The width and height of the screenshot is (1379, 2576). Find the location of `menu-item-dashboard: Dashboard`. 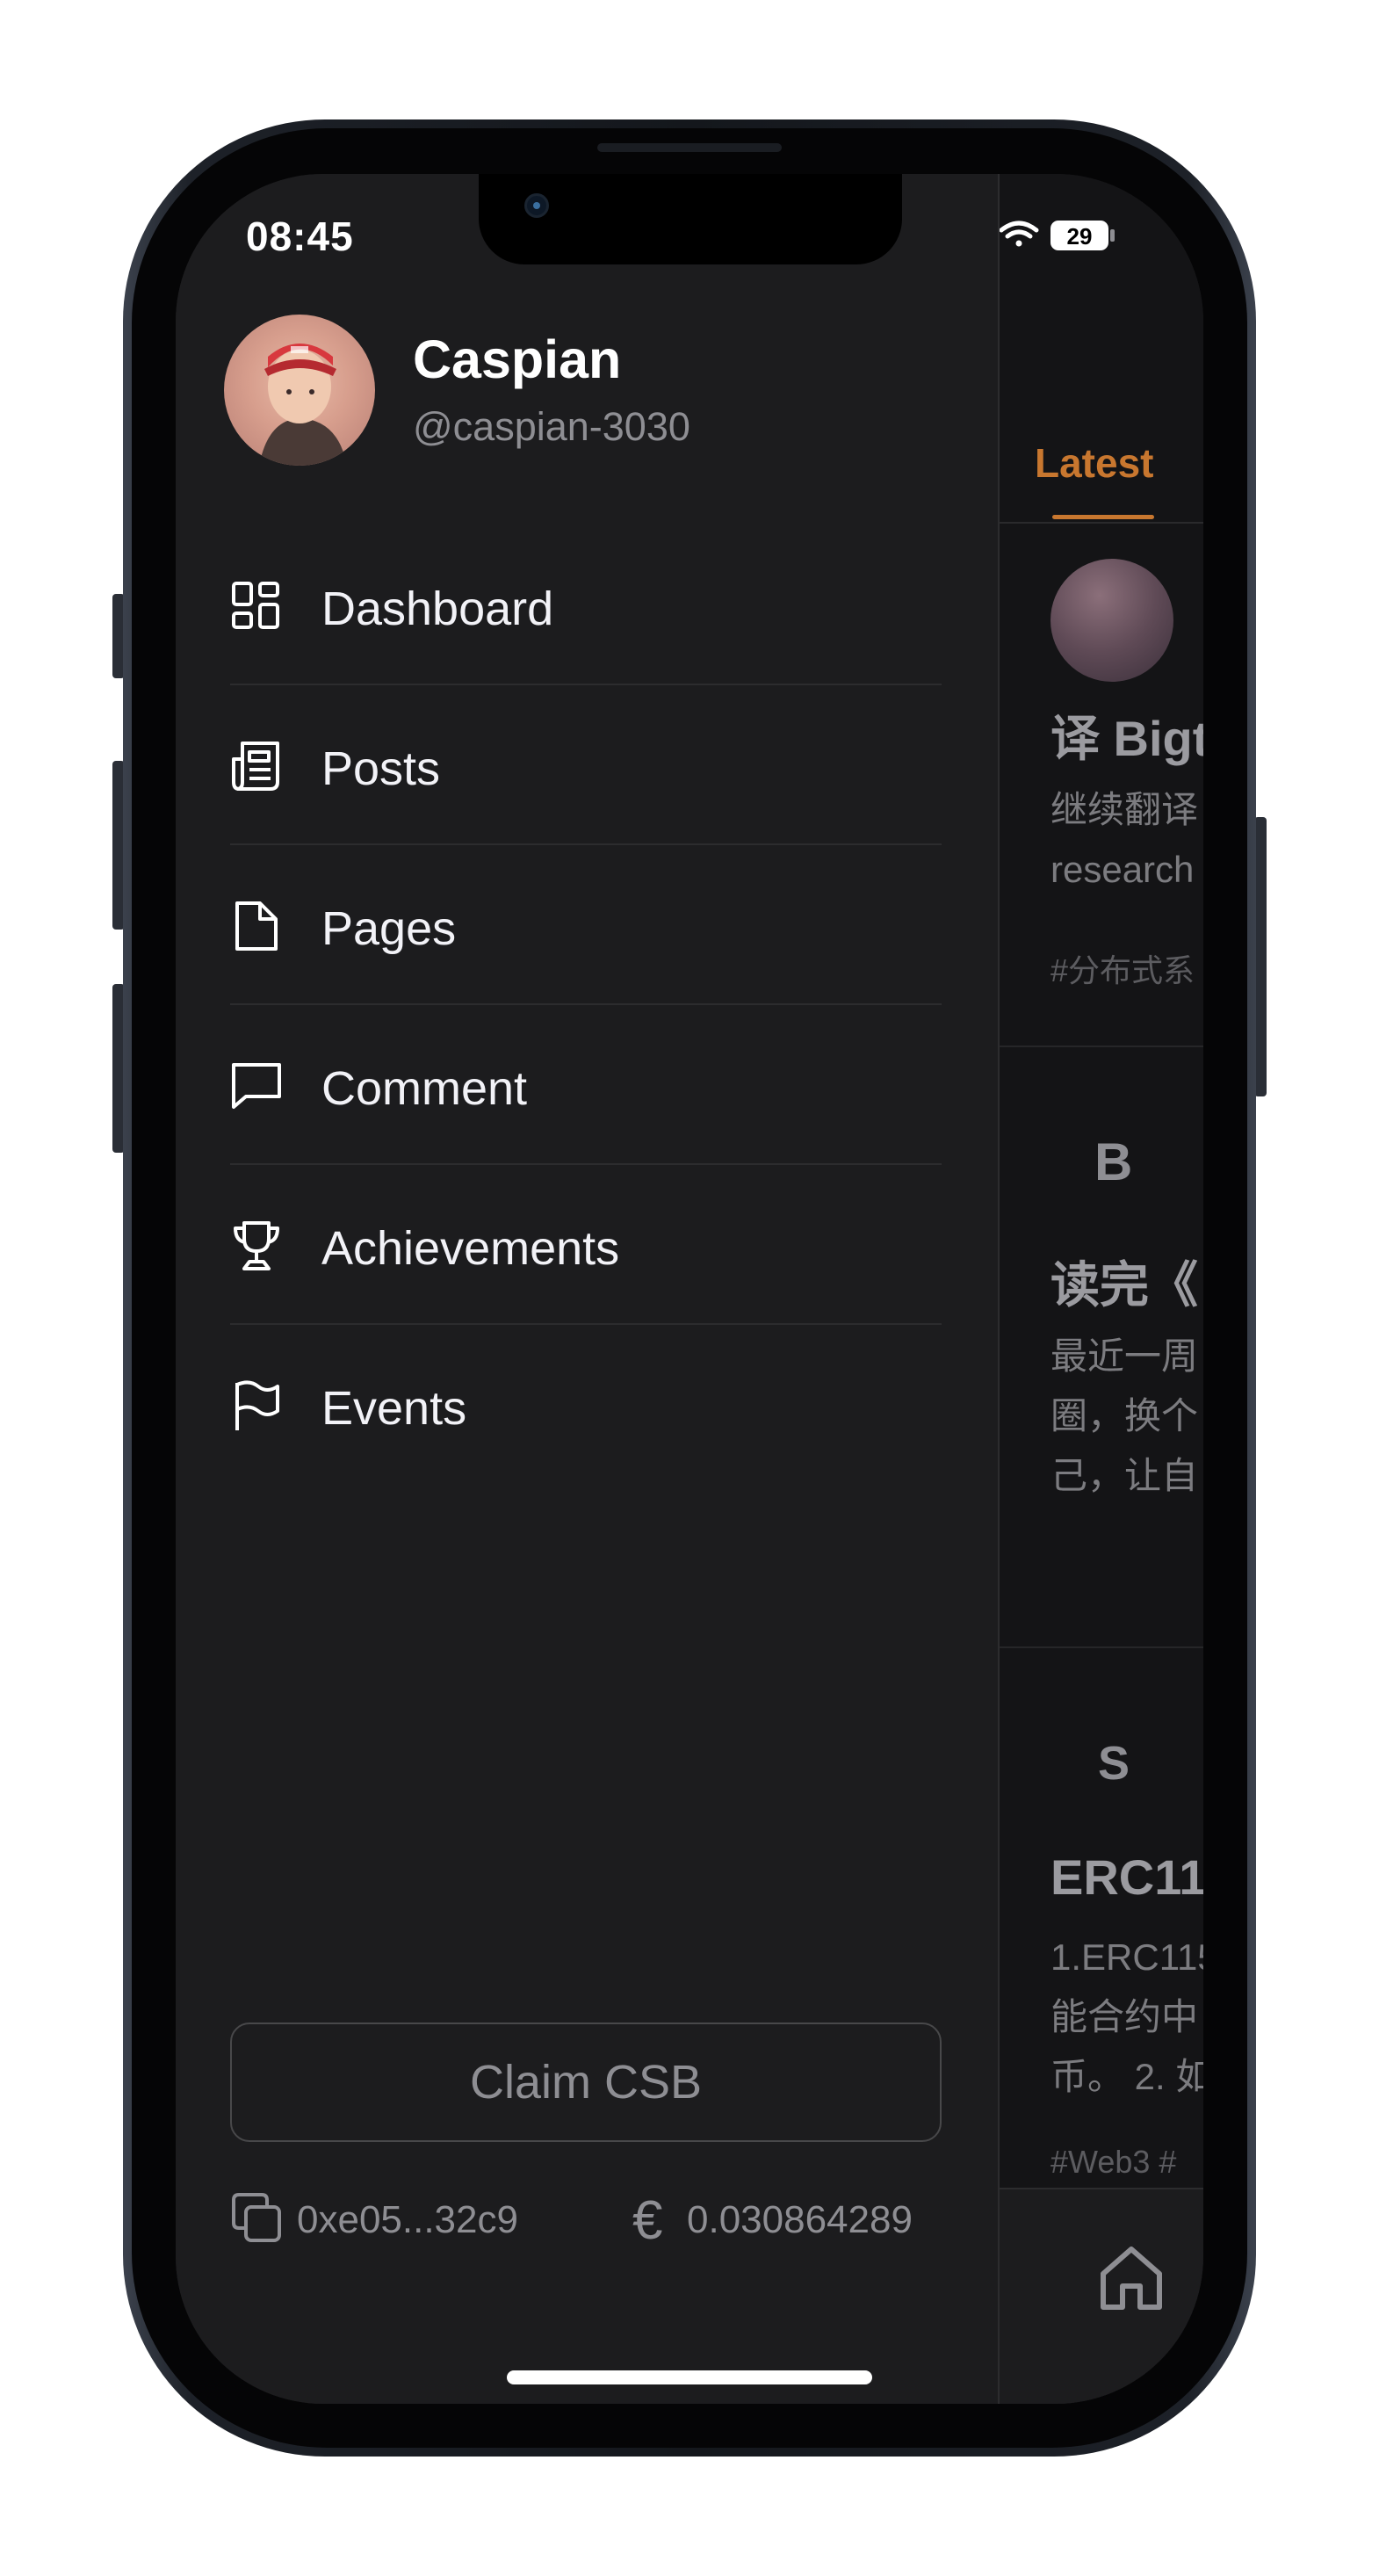

menu-item-dashboard: Dashboard is located at coordinates (586, 605).